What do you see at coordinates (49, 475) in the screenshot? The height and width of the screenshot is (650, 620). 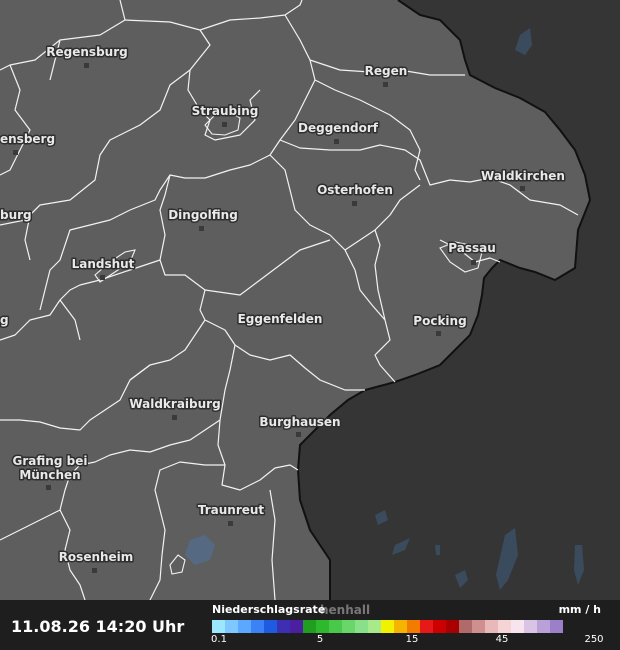 I see `city-label-muenchen: München` at bounding box center [49, 475].